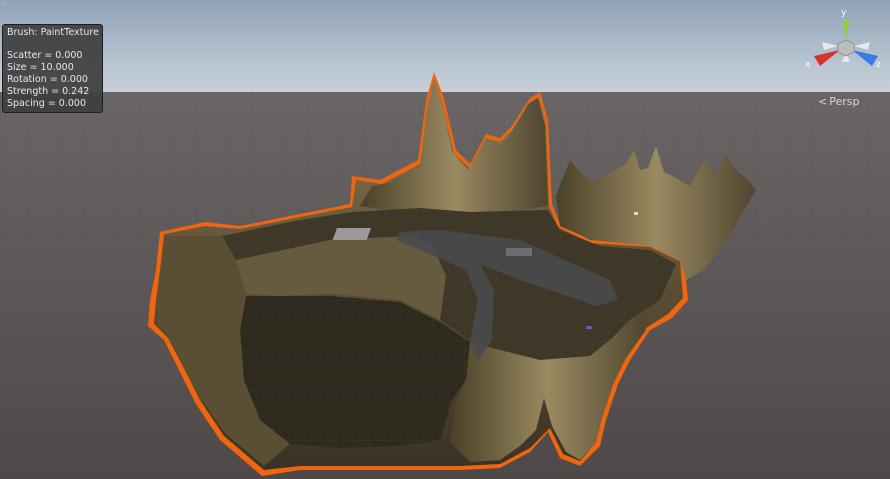 The width and height of the screenshot is (890, 479). What do you see at coordinates (48, 91) in the screenshot?
I see `brush-strength: Strength = 0.242` at bounding box center [48, 91].